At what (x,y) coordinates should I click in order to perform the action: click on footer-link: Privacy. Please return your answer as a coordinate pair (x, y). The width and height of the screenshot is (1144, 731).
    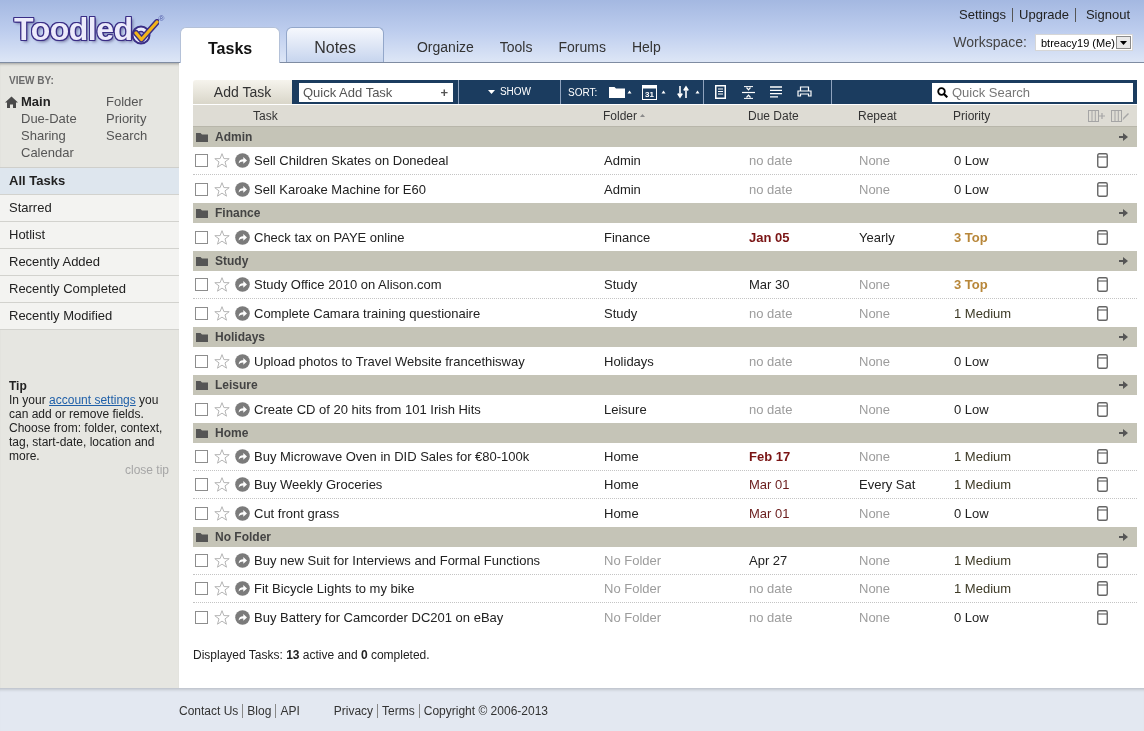
    Looking at the image, I should click on (353, 711).